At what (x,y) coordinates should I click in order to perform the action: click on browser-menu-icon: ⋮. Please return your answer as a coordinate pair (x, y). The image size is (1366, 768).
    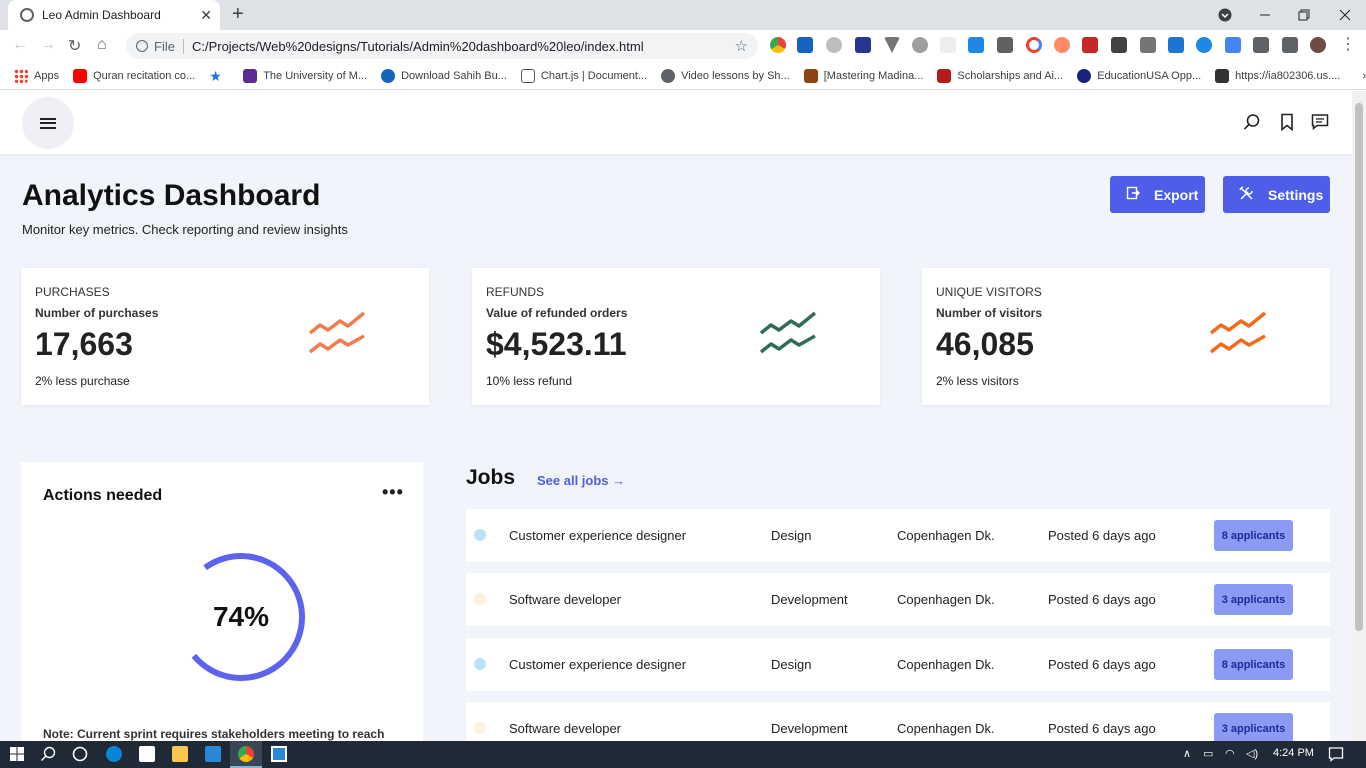
    Looking at the image, I should click on (1348, 43).